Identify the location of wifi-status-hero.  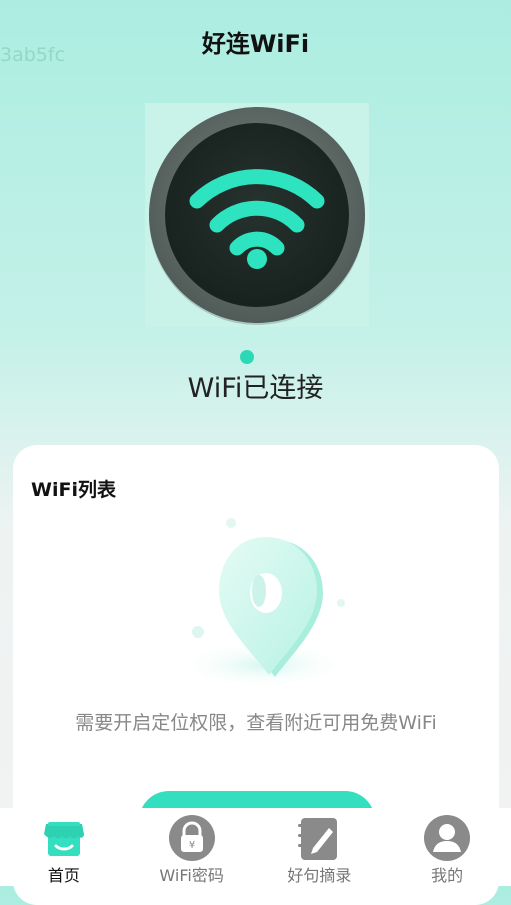
(257, 215).